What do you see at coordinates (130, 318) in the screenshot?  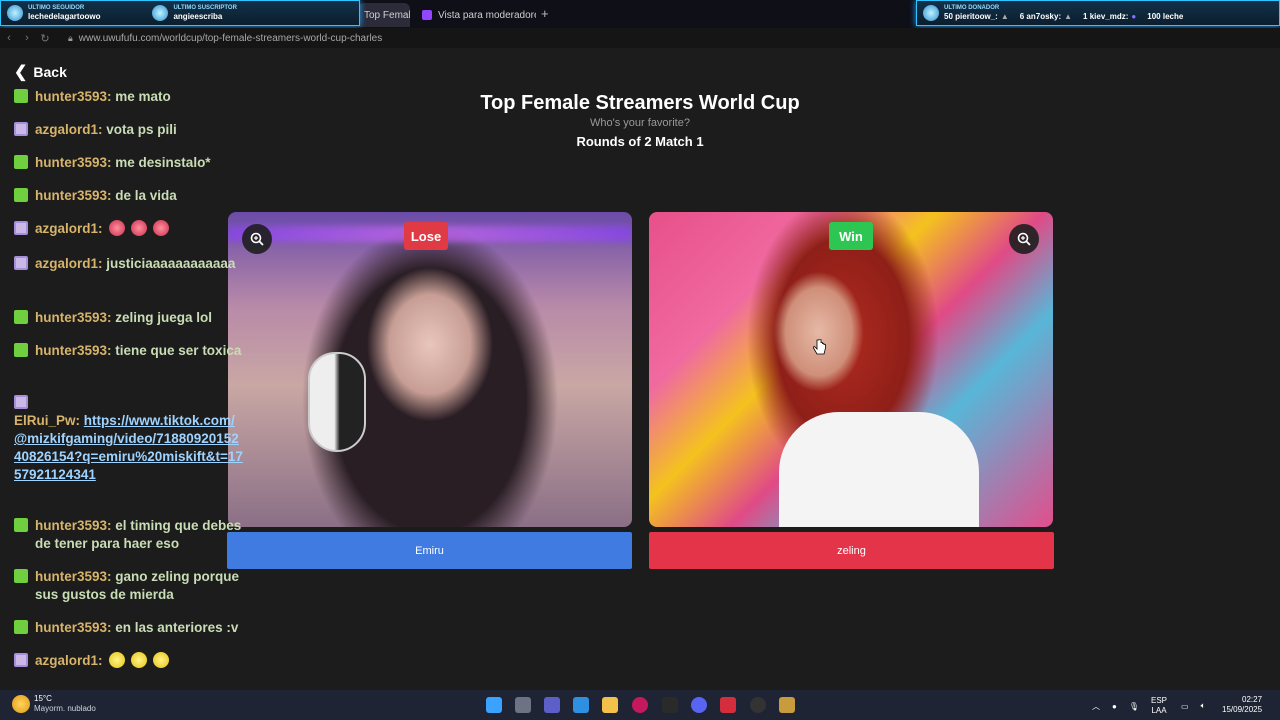 I see `chat-message: hunter3593: zeling juega lol` at bounding box center [130, 318].